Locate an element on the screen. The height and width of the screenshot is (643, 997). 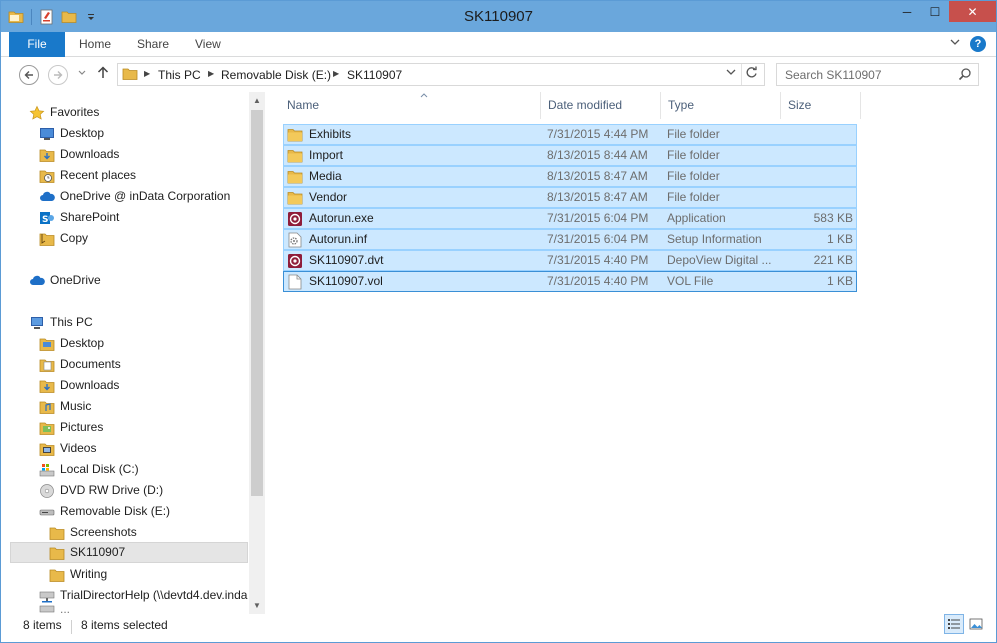
nav-label: Favorites is located at coordinates (75, 112).